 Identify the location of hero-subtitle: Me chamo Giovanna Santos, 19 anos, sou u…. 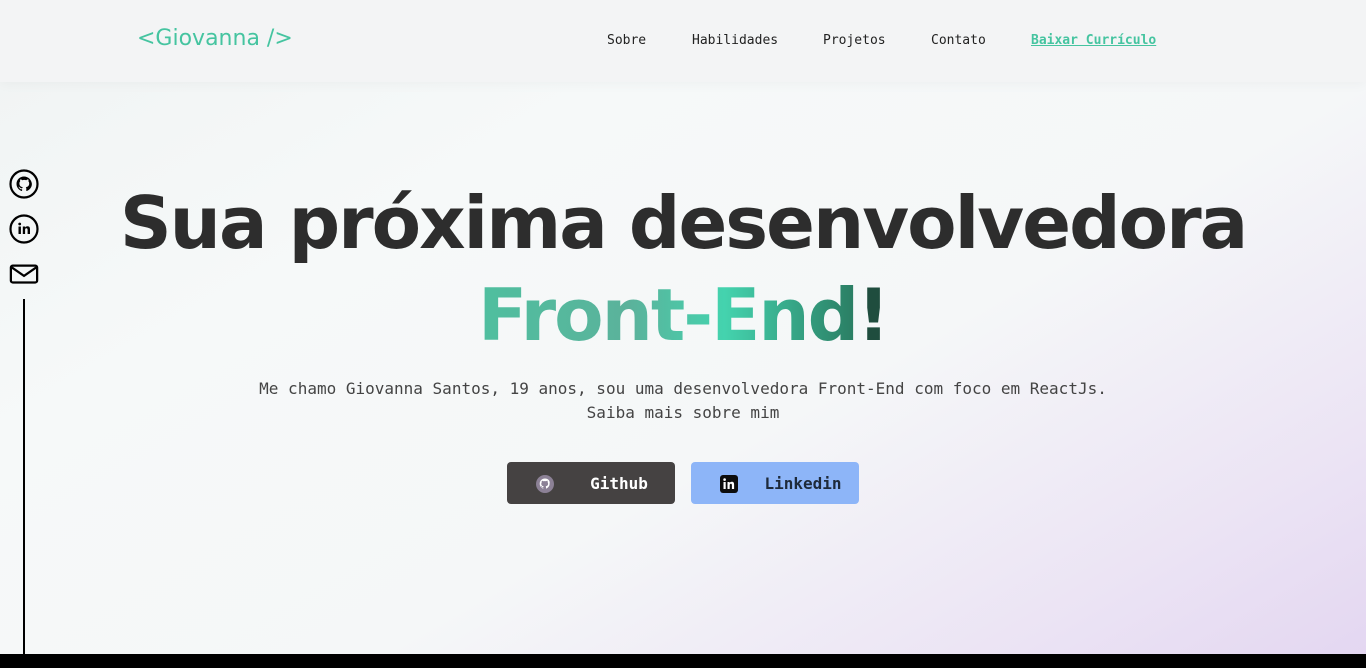
(683, 401).